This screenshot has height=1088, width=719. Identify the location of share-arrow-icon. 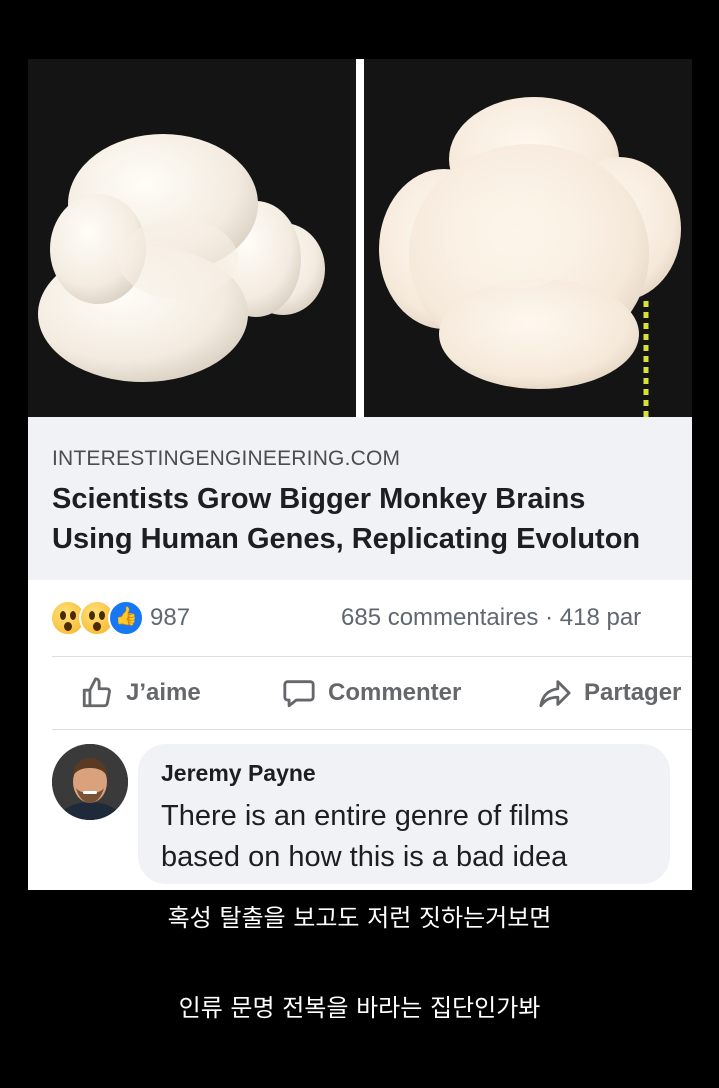
(555, 694).